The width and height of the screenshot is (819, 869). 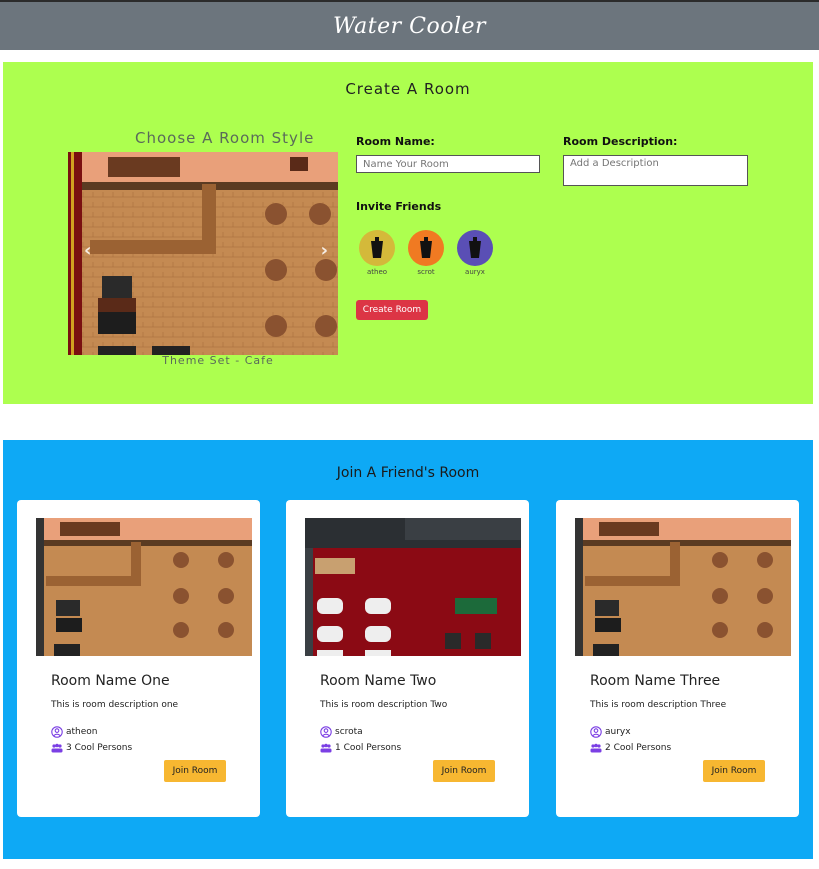 I want to click on cafe-map-image, so click(x=203, y=253).